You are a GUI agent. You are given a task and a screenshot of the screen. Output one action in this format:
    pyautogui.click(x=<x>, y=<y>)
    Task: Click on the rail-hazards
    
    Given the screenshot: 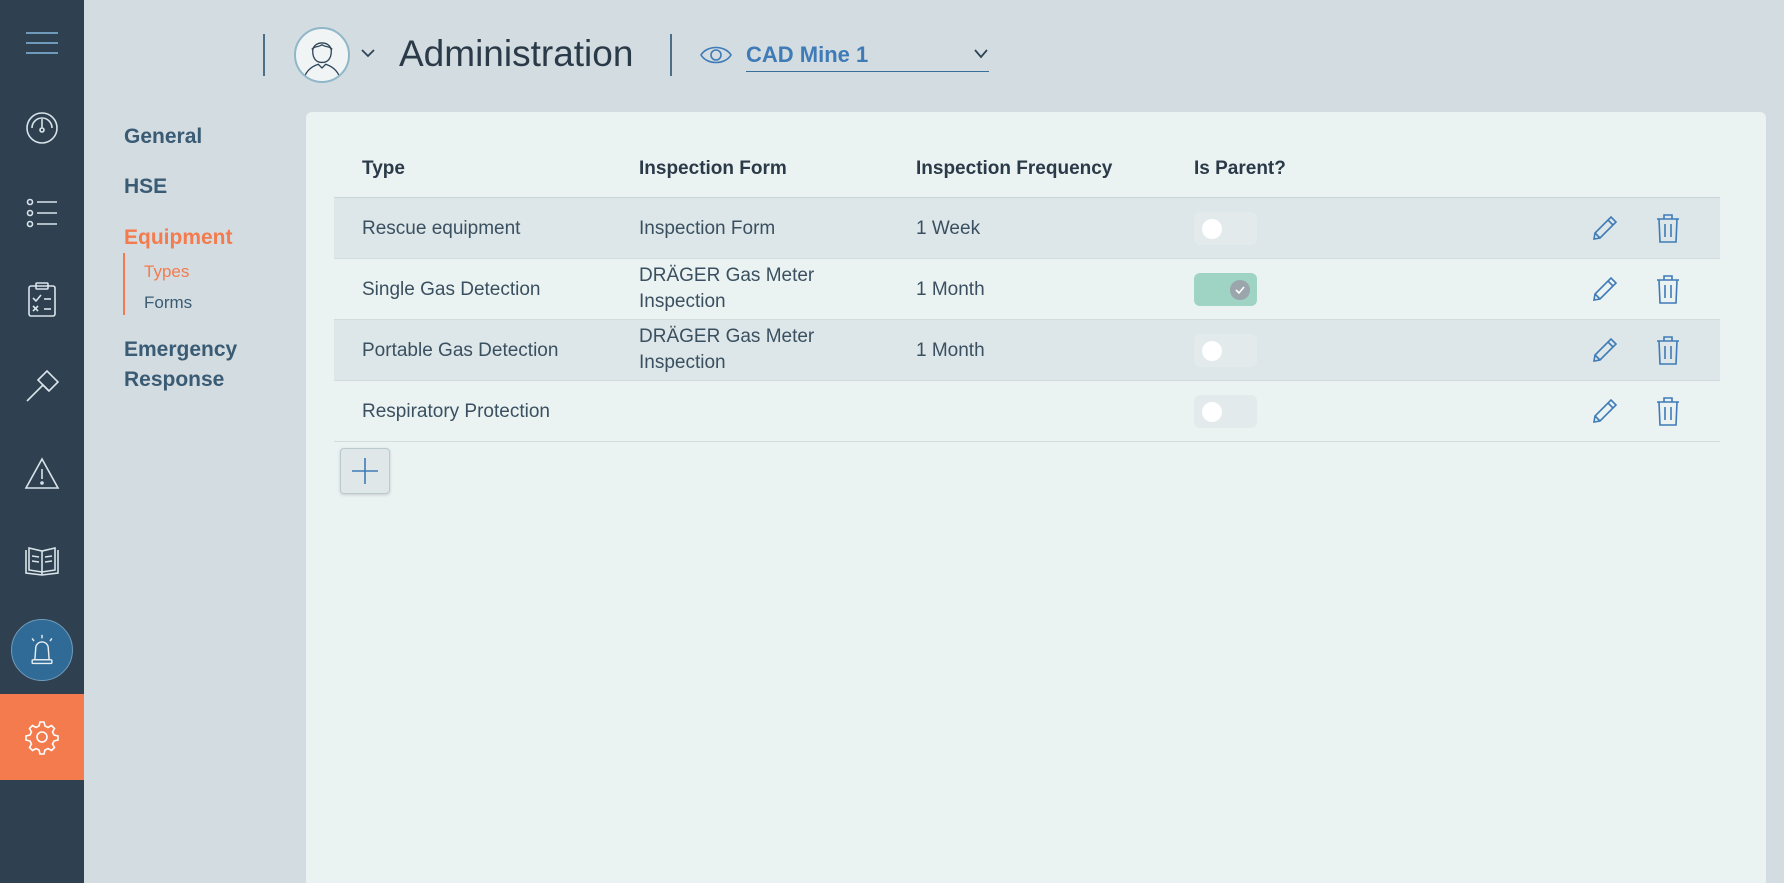 What is the action you would take?
    pyautogui.click(x=42, y=474)
    